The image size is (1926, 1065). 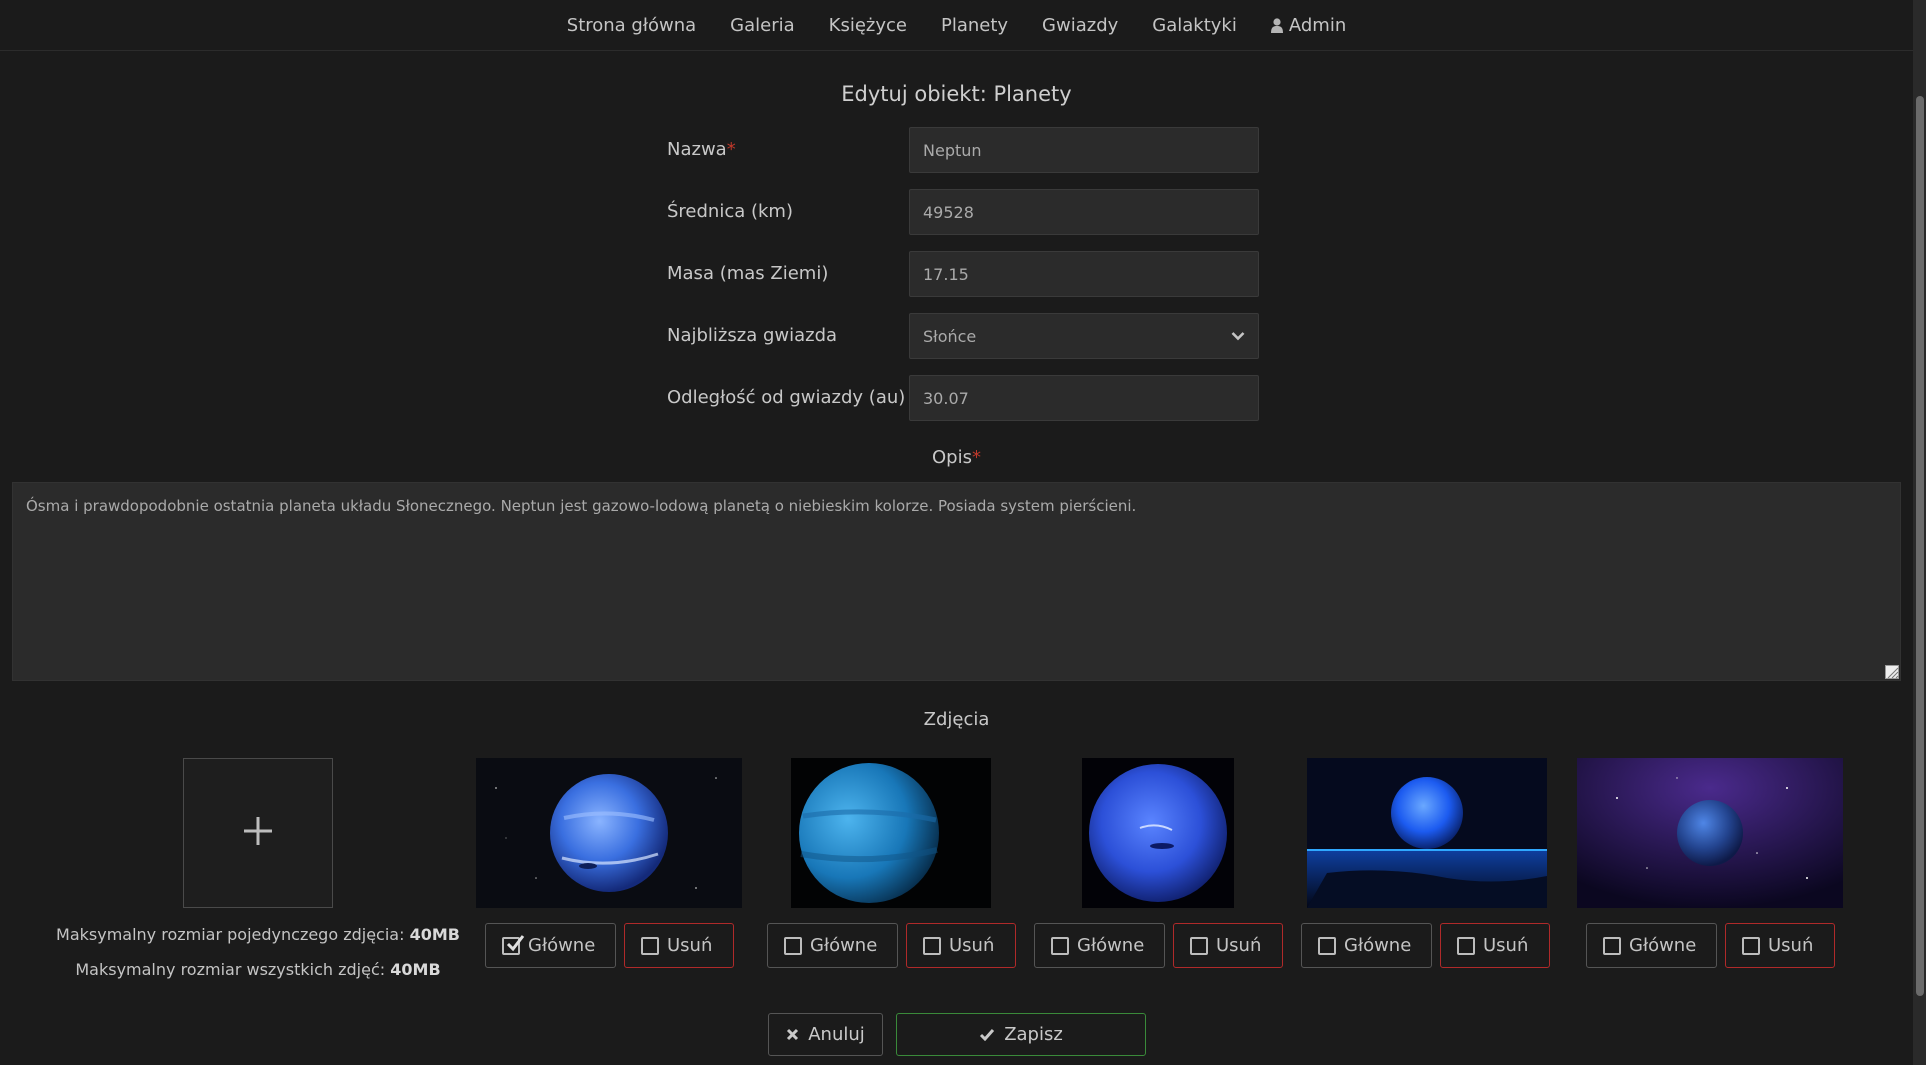 I want to click on photo-3-main-checkbox: Główne, so click(x=1099, y=945).